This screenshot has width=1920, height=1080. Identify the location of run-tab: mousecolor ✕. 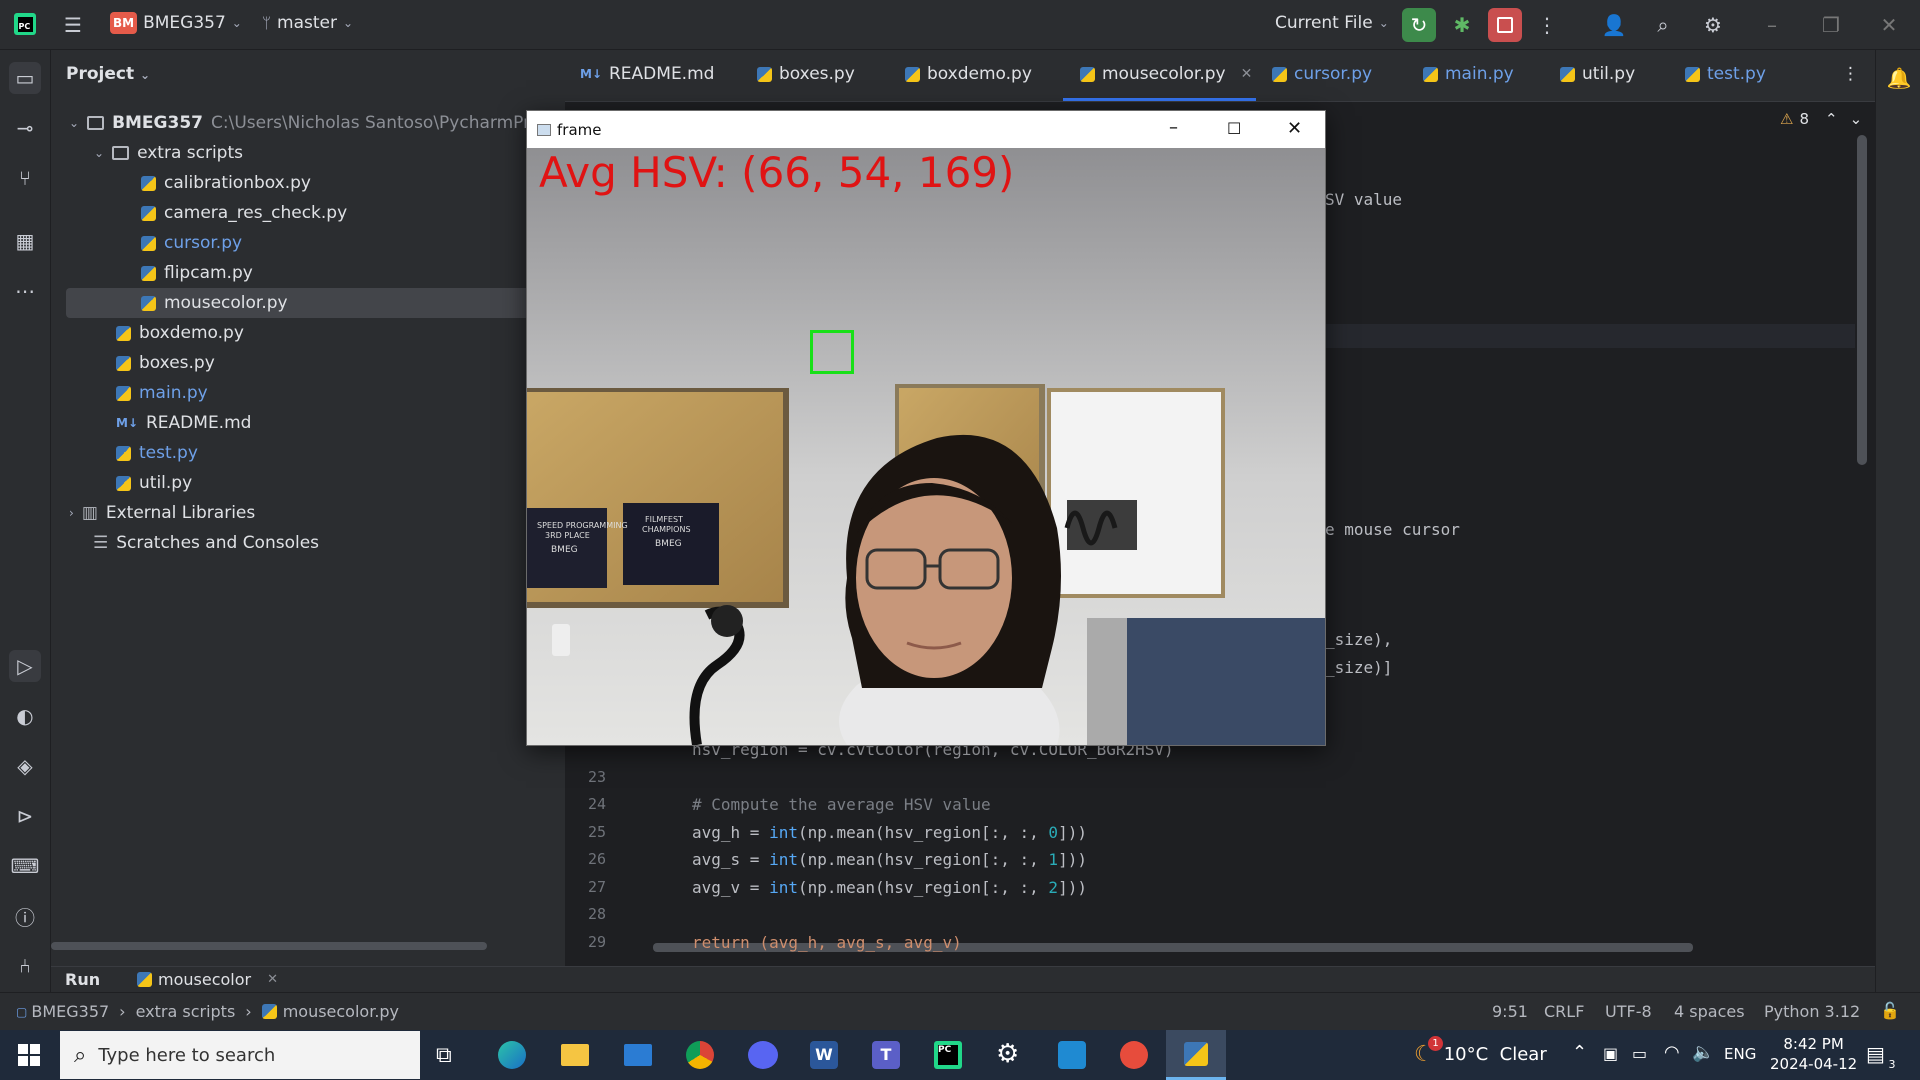
(207, 979).